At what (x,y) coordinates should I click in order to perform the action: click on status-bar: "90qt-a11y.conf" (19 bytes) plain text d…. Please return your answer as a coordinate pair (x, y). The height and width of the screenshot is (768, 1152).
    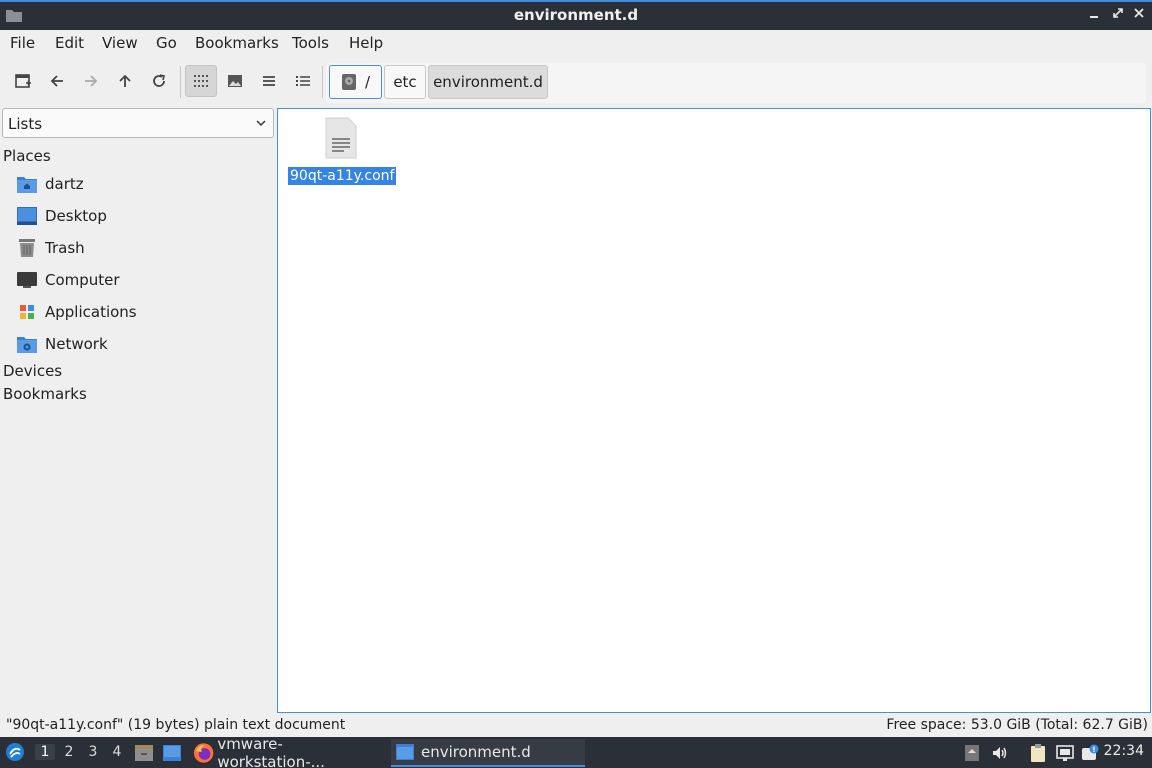
    Looking at the image, I should click on (576, 725).